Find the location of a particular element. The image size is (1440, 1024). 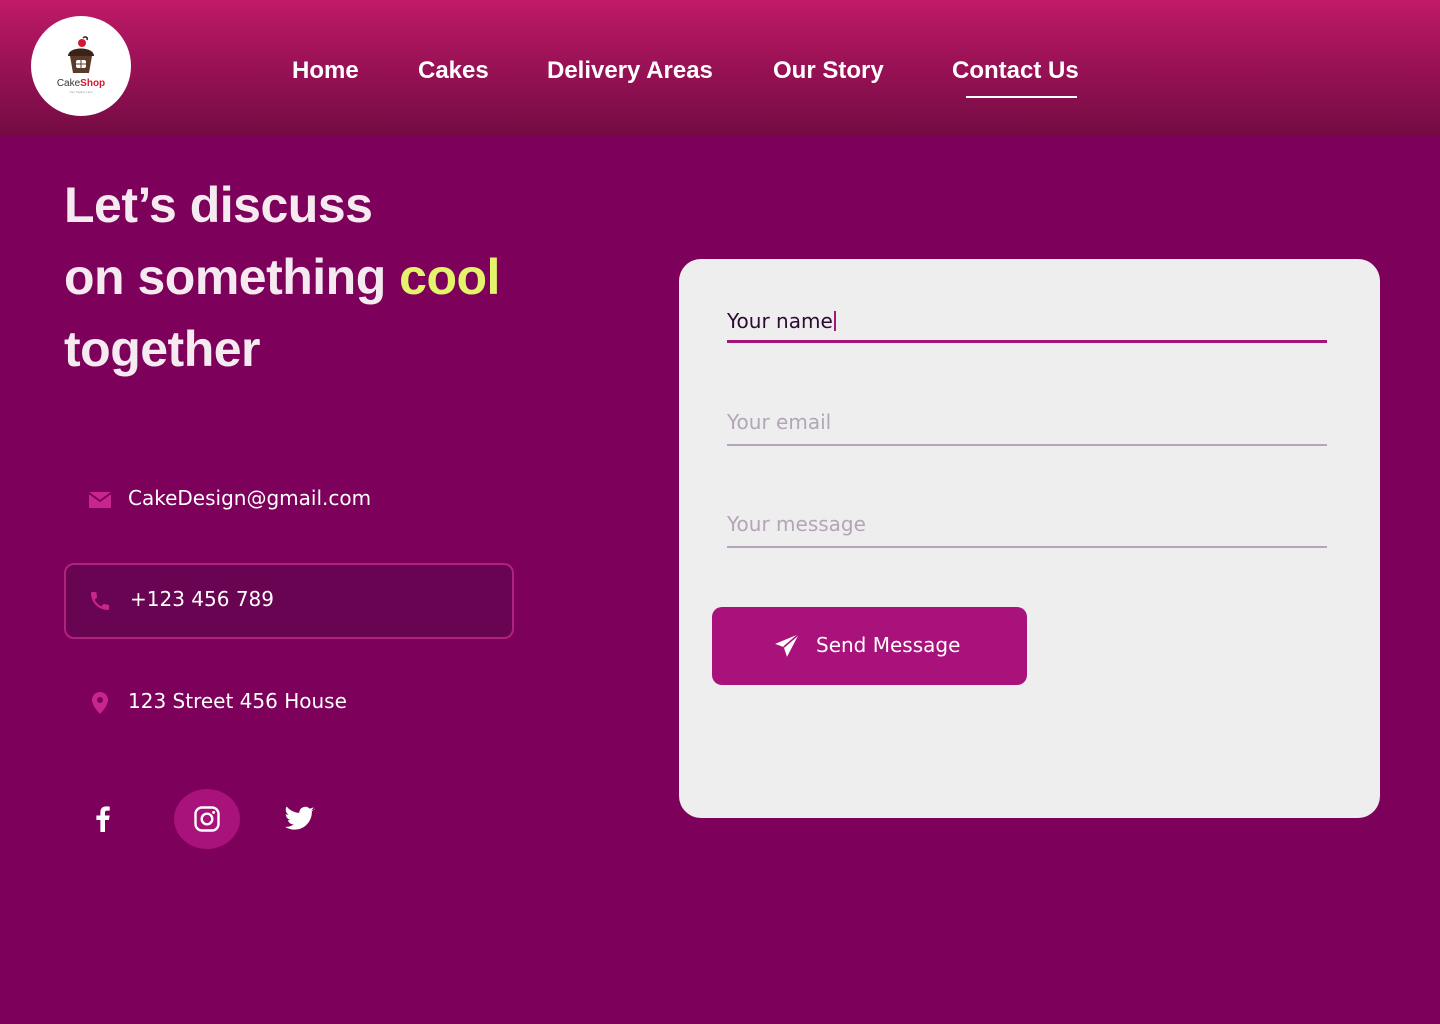

logo-tagline: Your Tagline Here is located at coordinates (81, 92).